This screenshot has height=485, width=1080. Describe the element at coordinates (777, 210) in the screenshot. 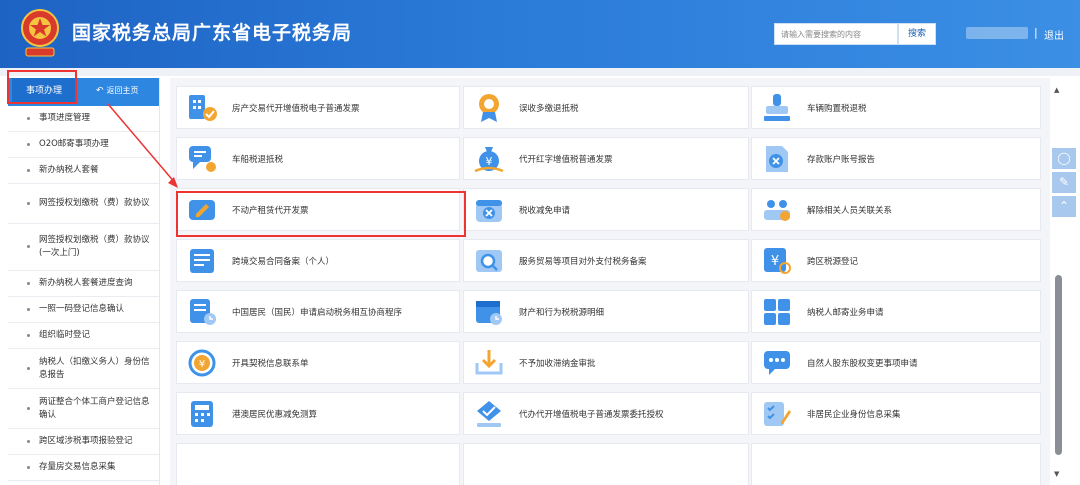

I see `unlink-users-icon` at that location.